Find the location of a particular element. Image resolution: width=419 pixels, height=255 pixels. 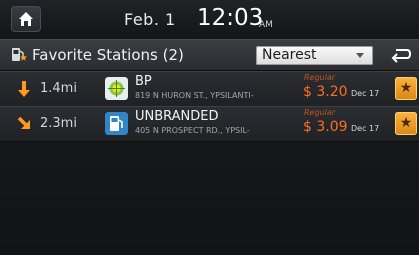

date-display: Feb. 1 is located at coordinates (150, 19).